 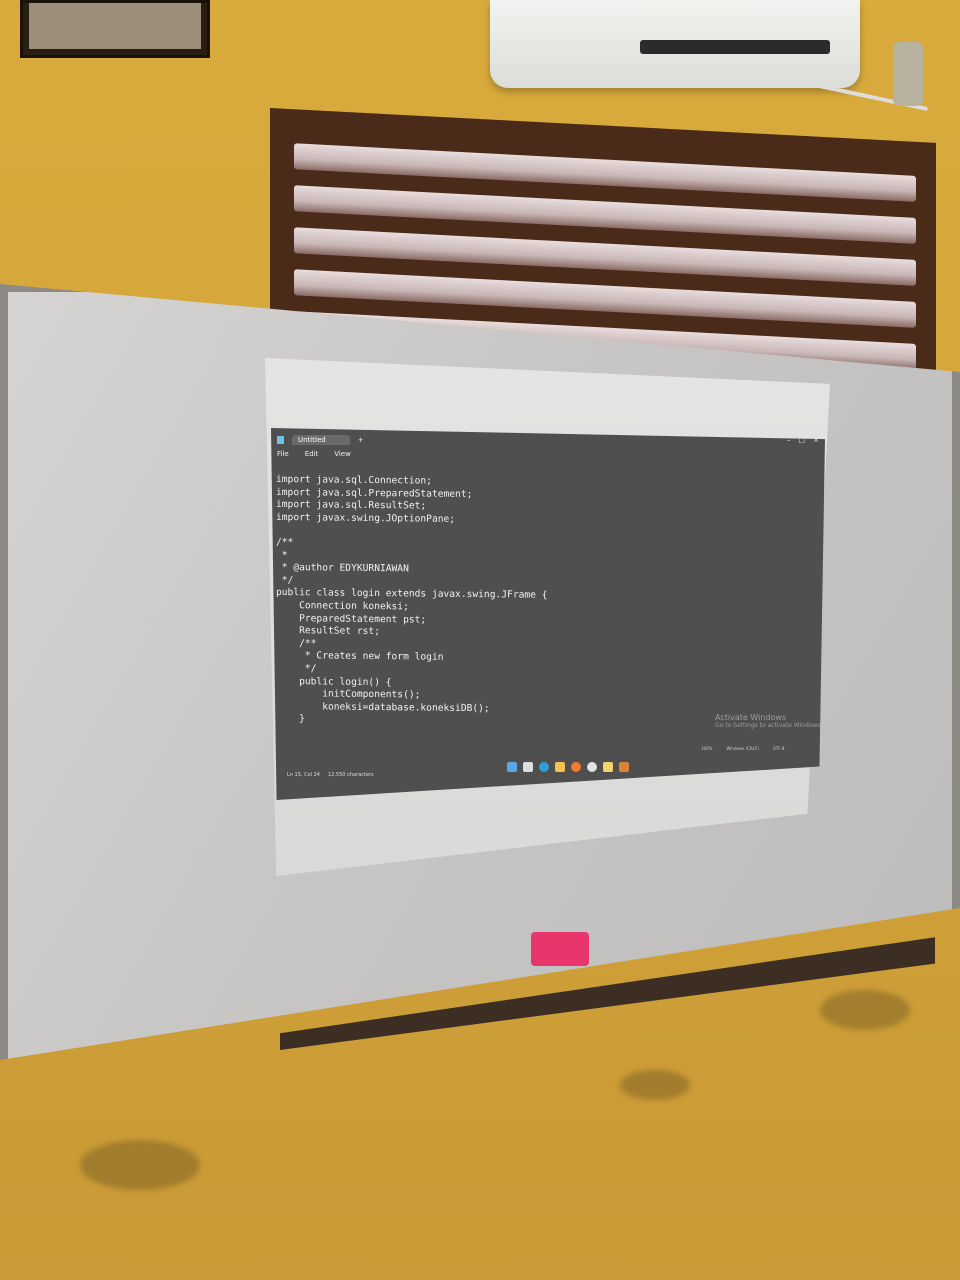 What do you see at coordinates (908, 74) in the screenshot?
I see `wall-switch` at bounding box center [908, 74].